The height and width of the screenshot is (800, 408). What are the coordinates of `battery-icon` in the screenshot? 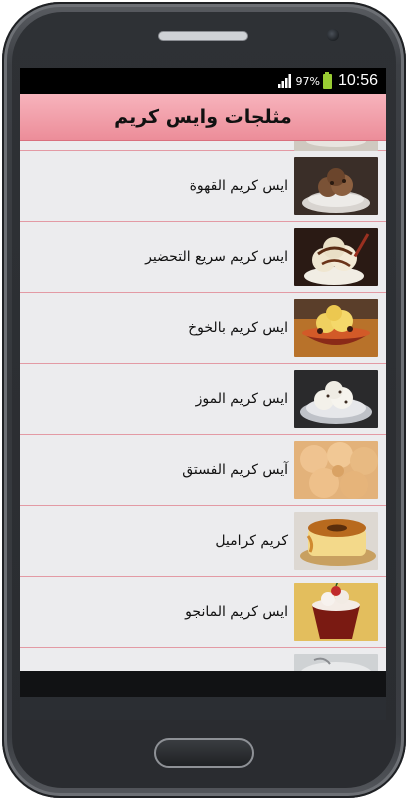 It's located at (327, 80).